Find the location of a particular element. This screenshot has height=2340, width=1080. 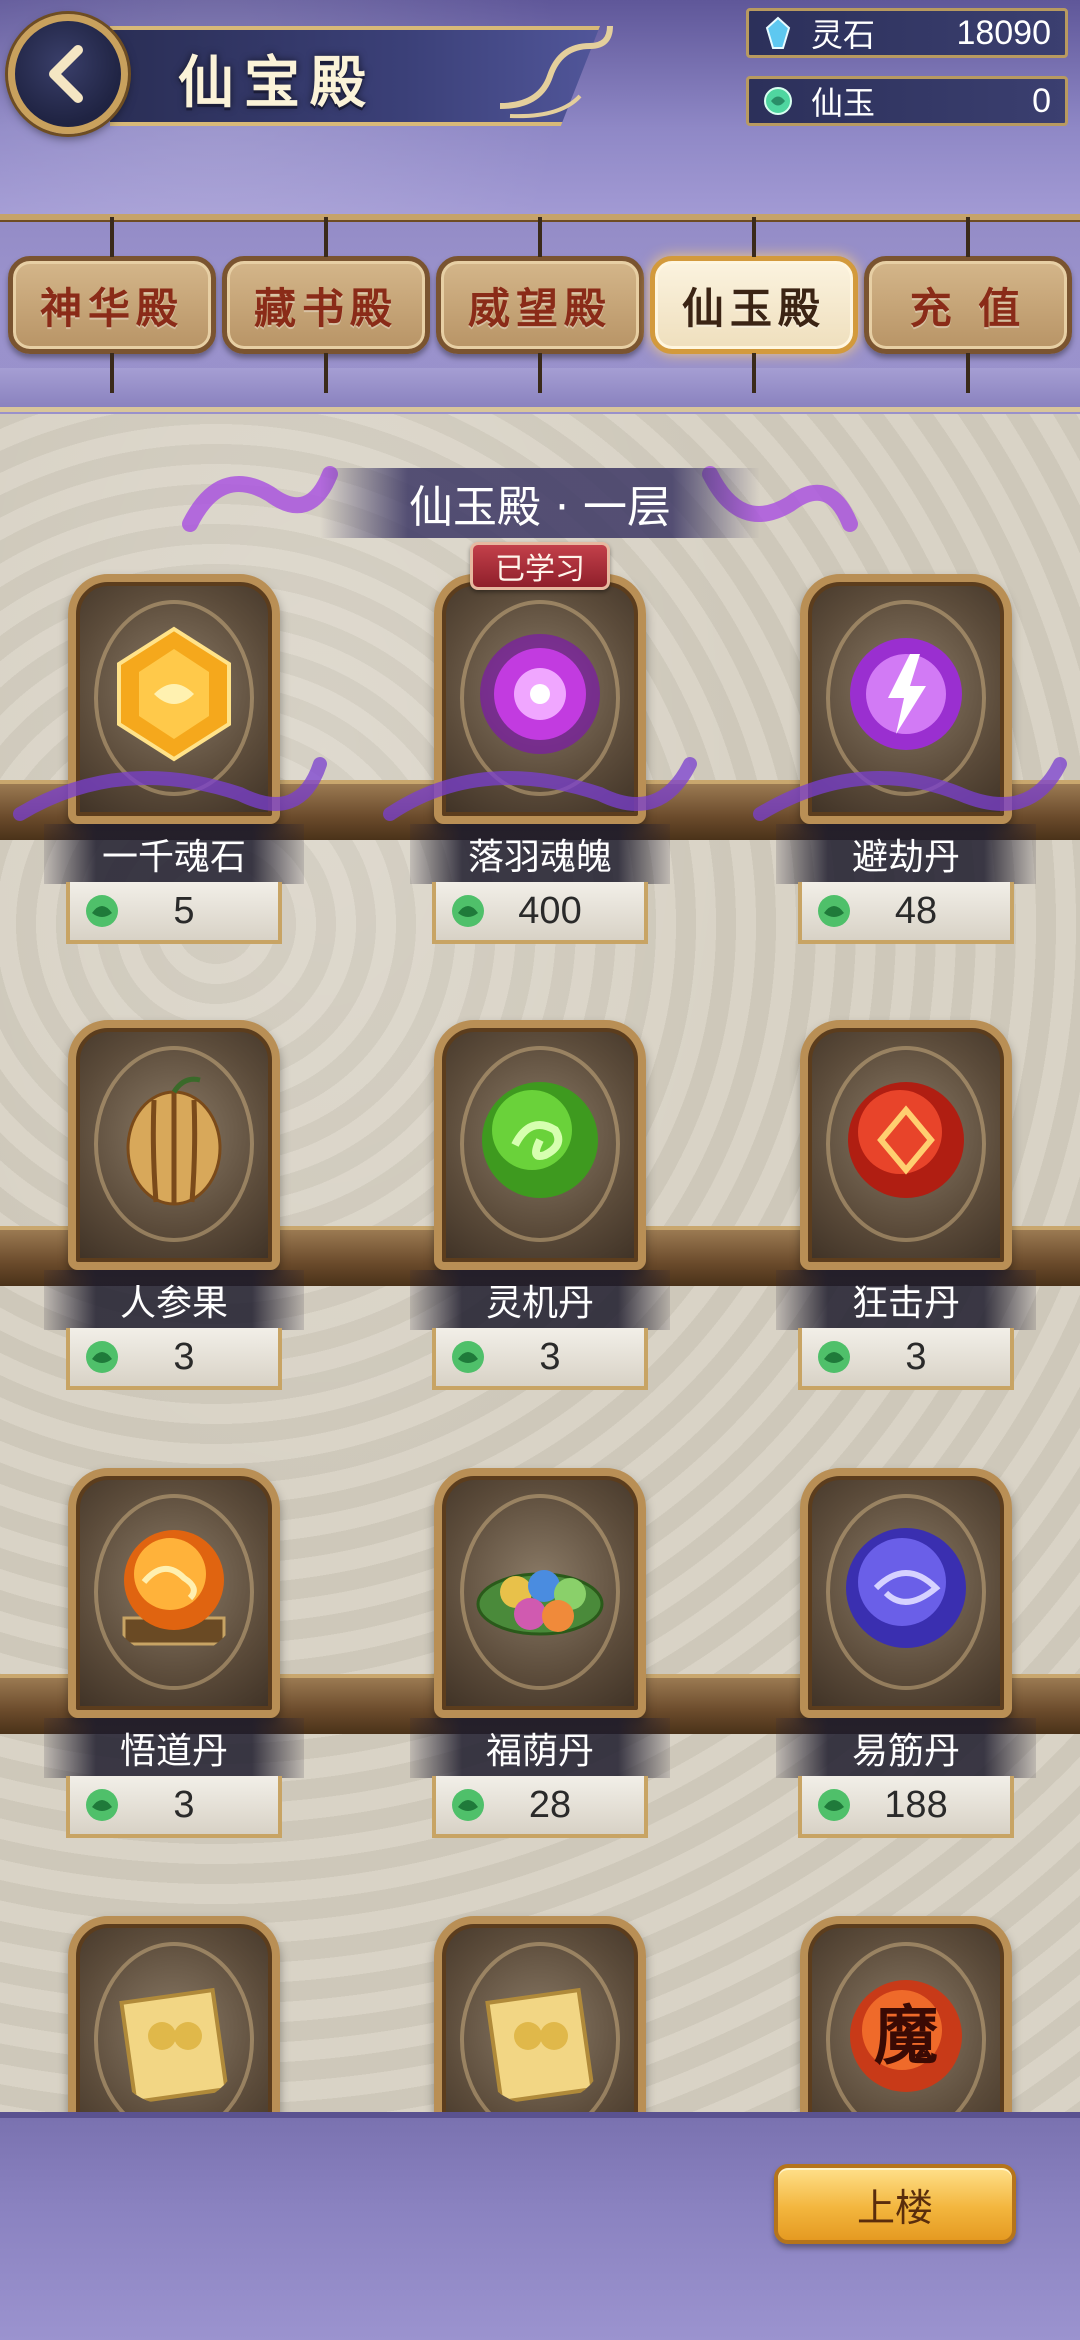

tab-label: 充 值 is located at coordinates (968, 308).